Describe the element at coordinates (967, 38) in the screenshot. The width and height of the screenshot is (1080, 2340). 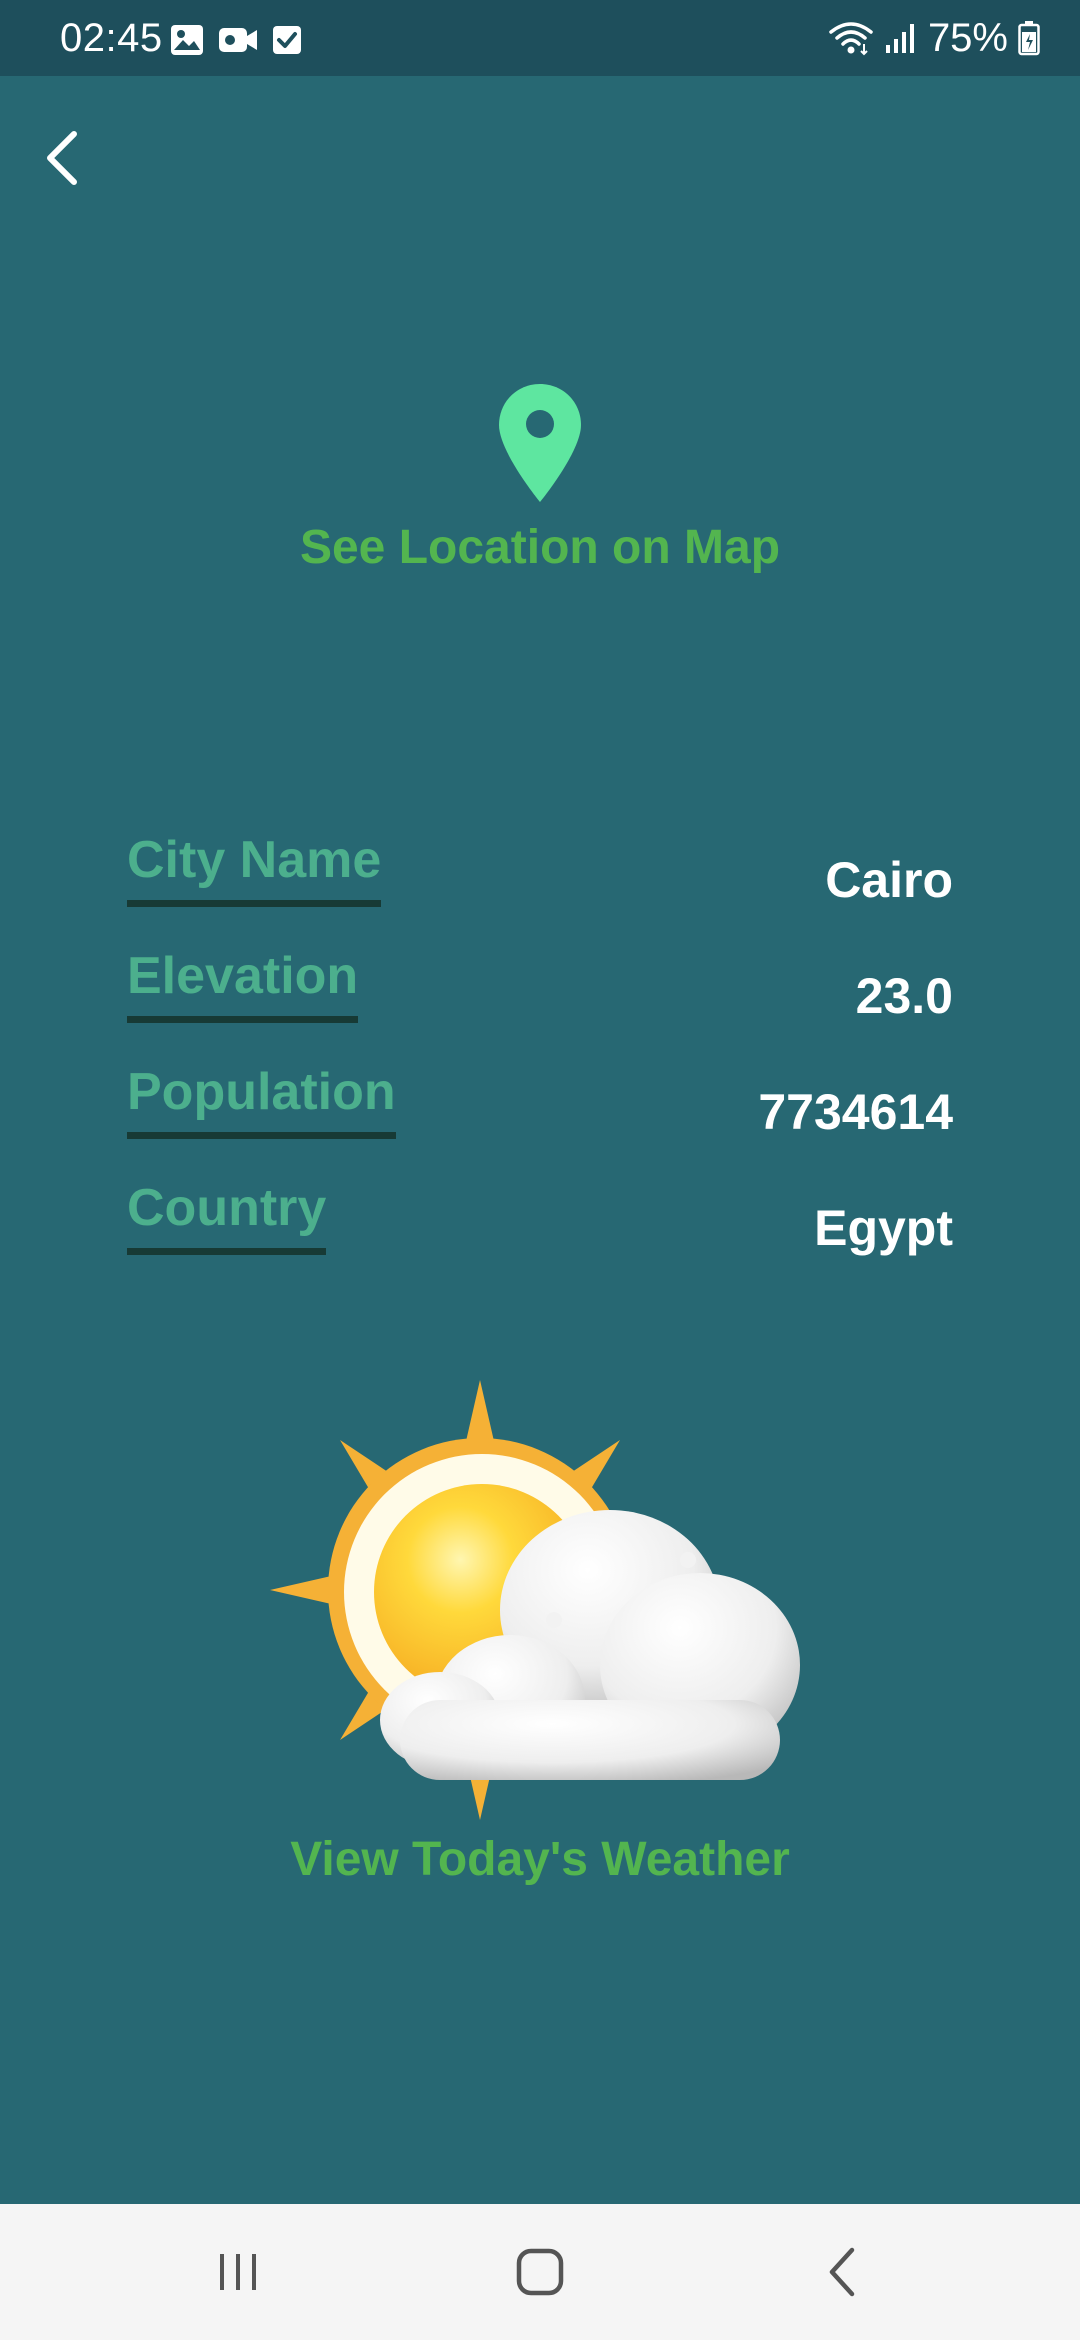
I see `battery-percentage: 75%` at that location.